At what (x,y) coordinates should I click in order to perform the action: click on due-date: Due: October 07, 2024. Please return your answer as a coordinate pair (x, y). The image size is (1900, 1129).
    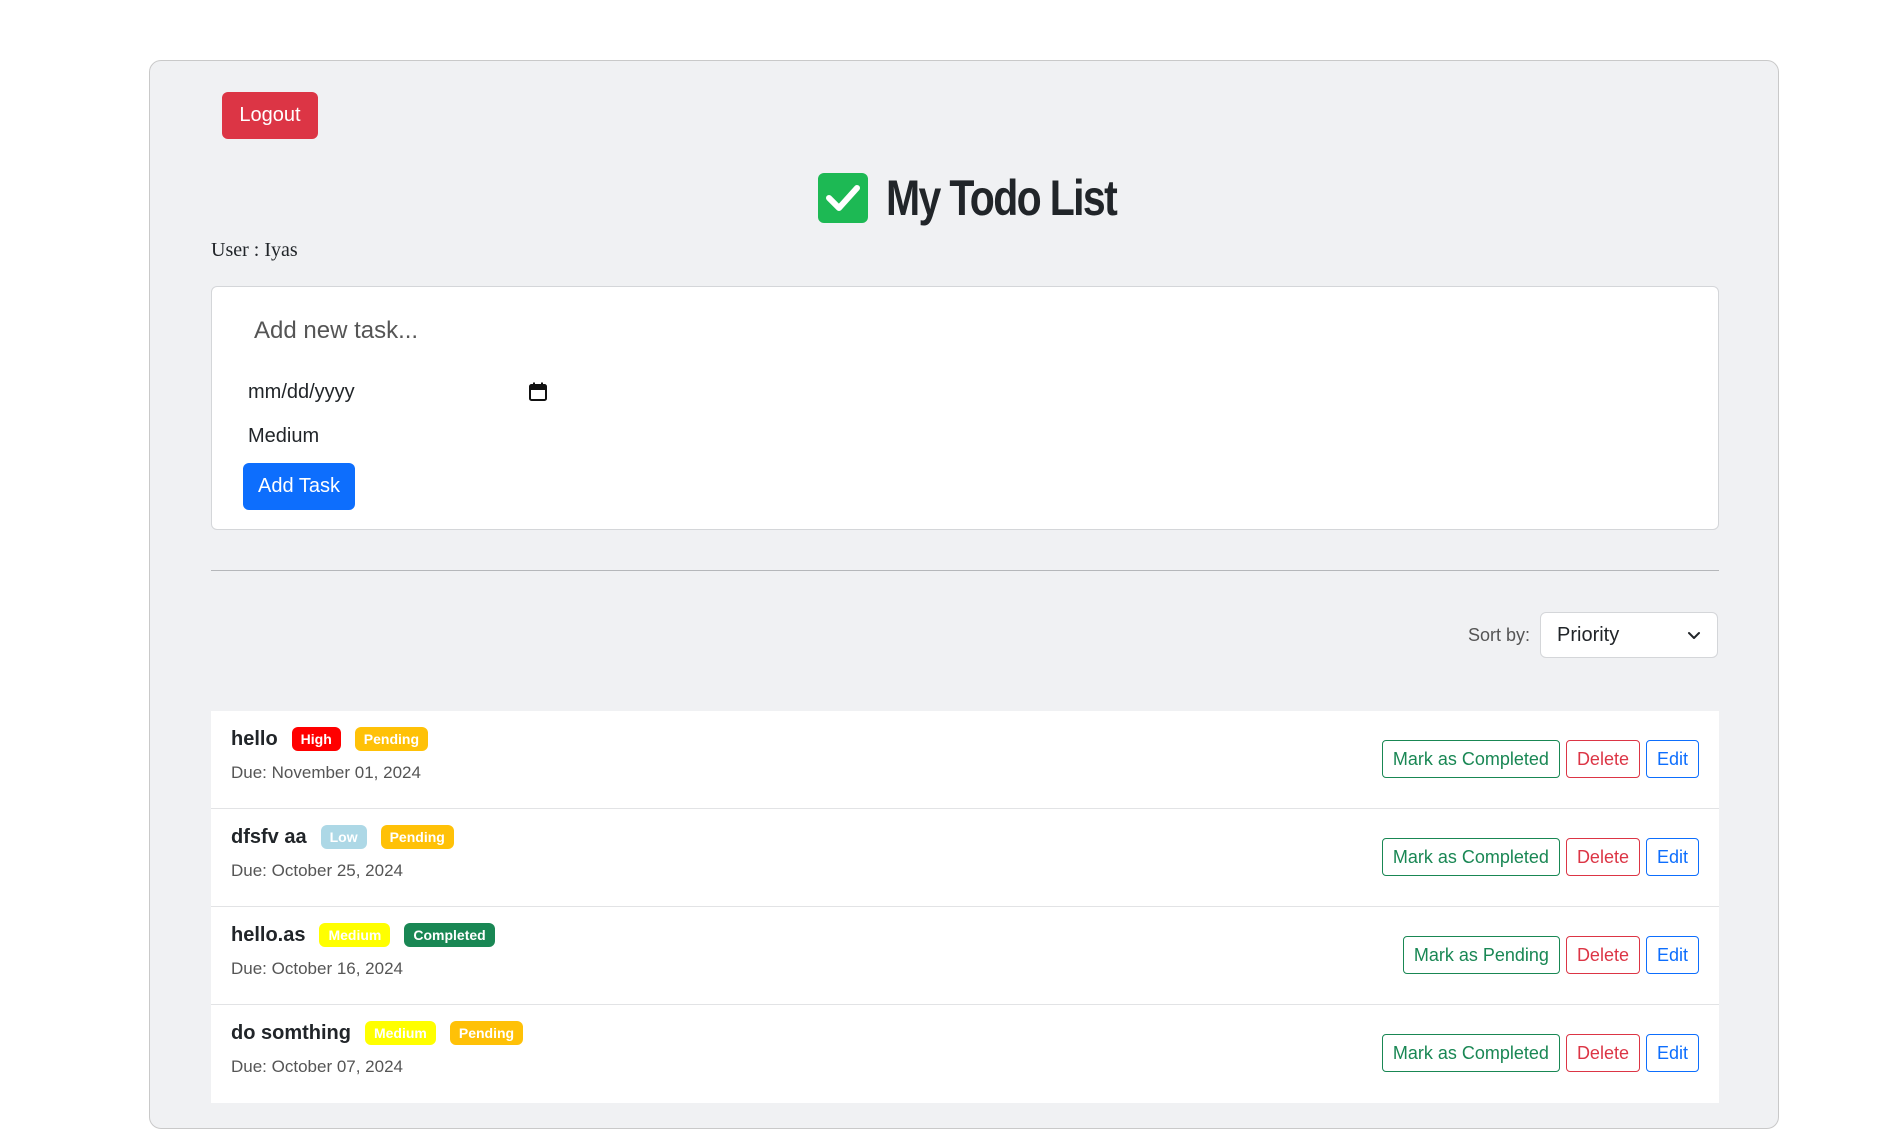
    Looking at the image, I should click on (317, 1066).